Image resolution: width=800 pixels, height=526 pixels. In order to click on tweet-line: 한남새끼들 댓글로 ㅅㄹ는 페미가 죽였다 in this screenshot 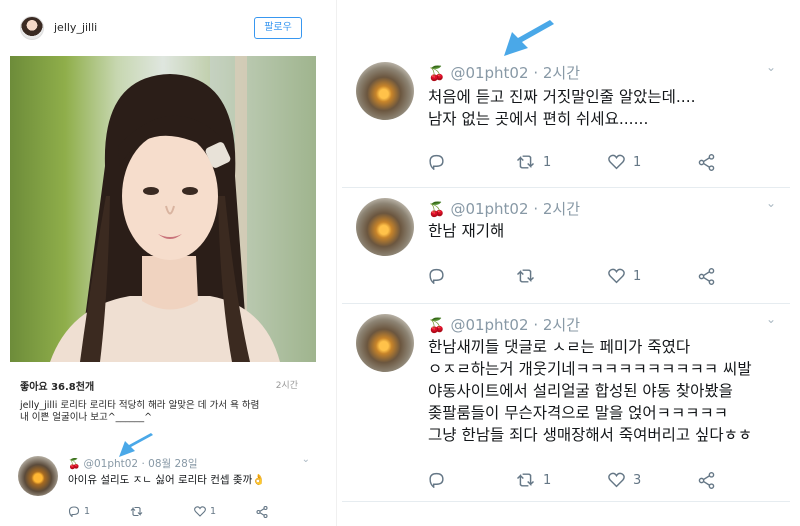, I will do `click(559, 347)`.